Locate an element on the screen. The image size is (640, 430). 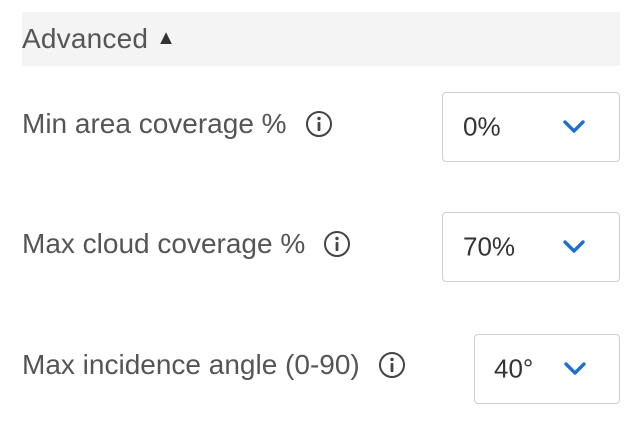
max-incidence-angle-row: Max incidence angle (0-90) is located at coordinates (214, 365).